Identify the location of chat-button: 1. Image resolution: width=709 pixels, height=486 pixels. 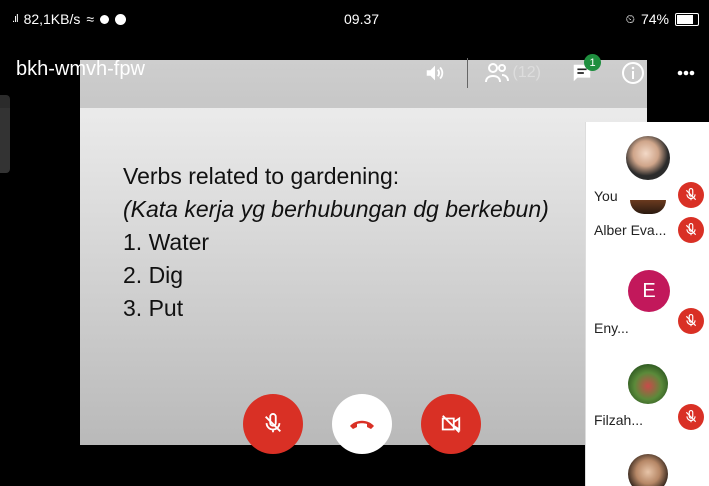
(586, 69).